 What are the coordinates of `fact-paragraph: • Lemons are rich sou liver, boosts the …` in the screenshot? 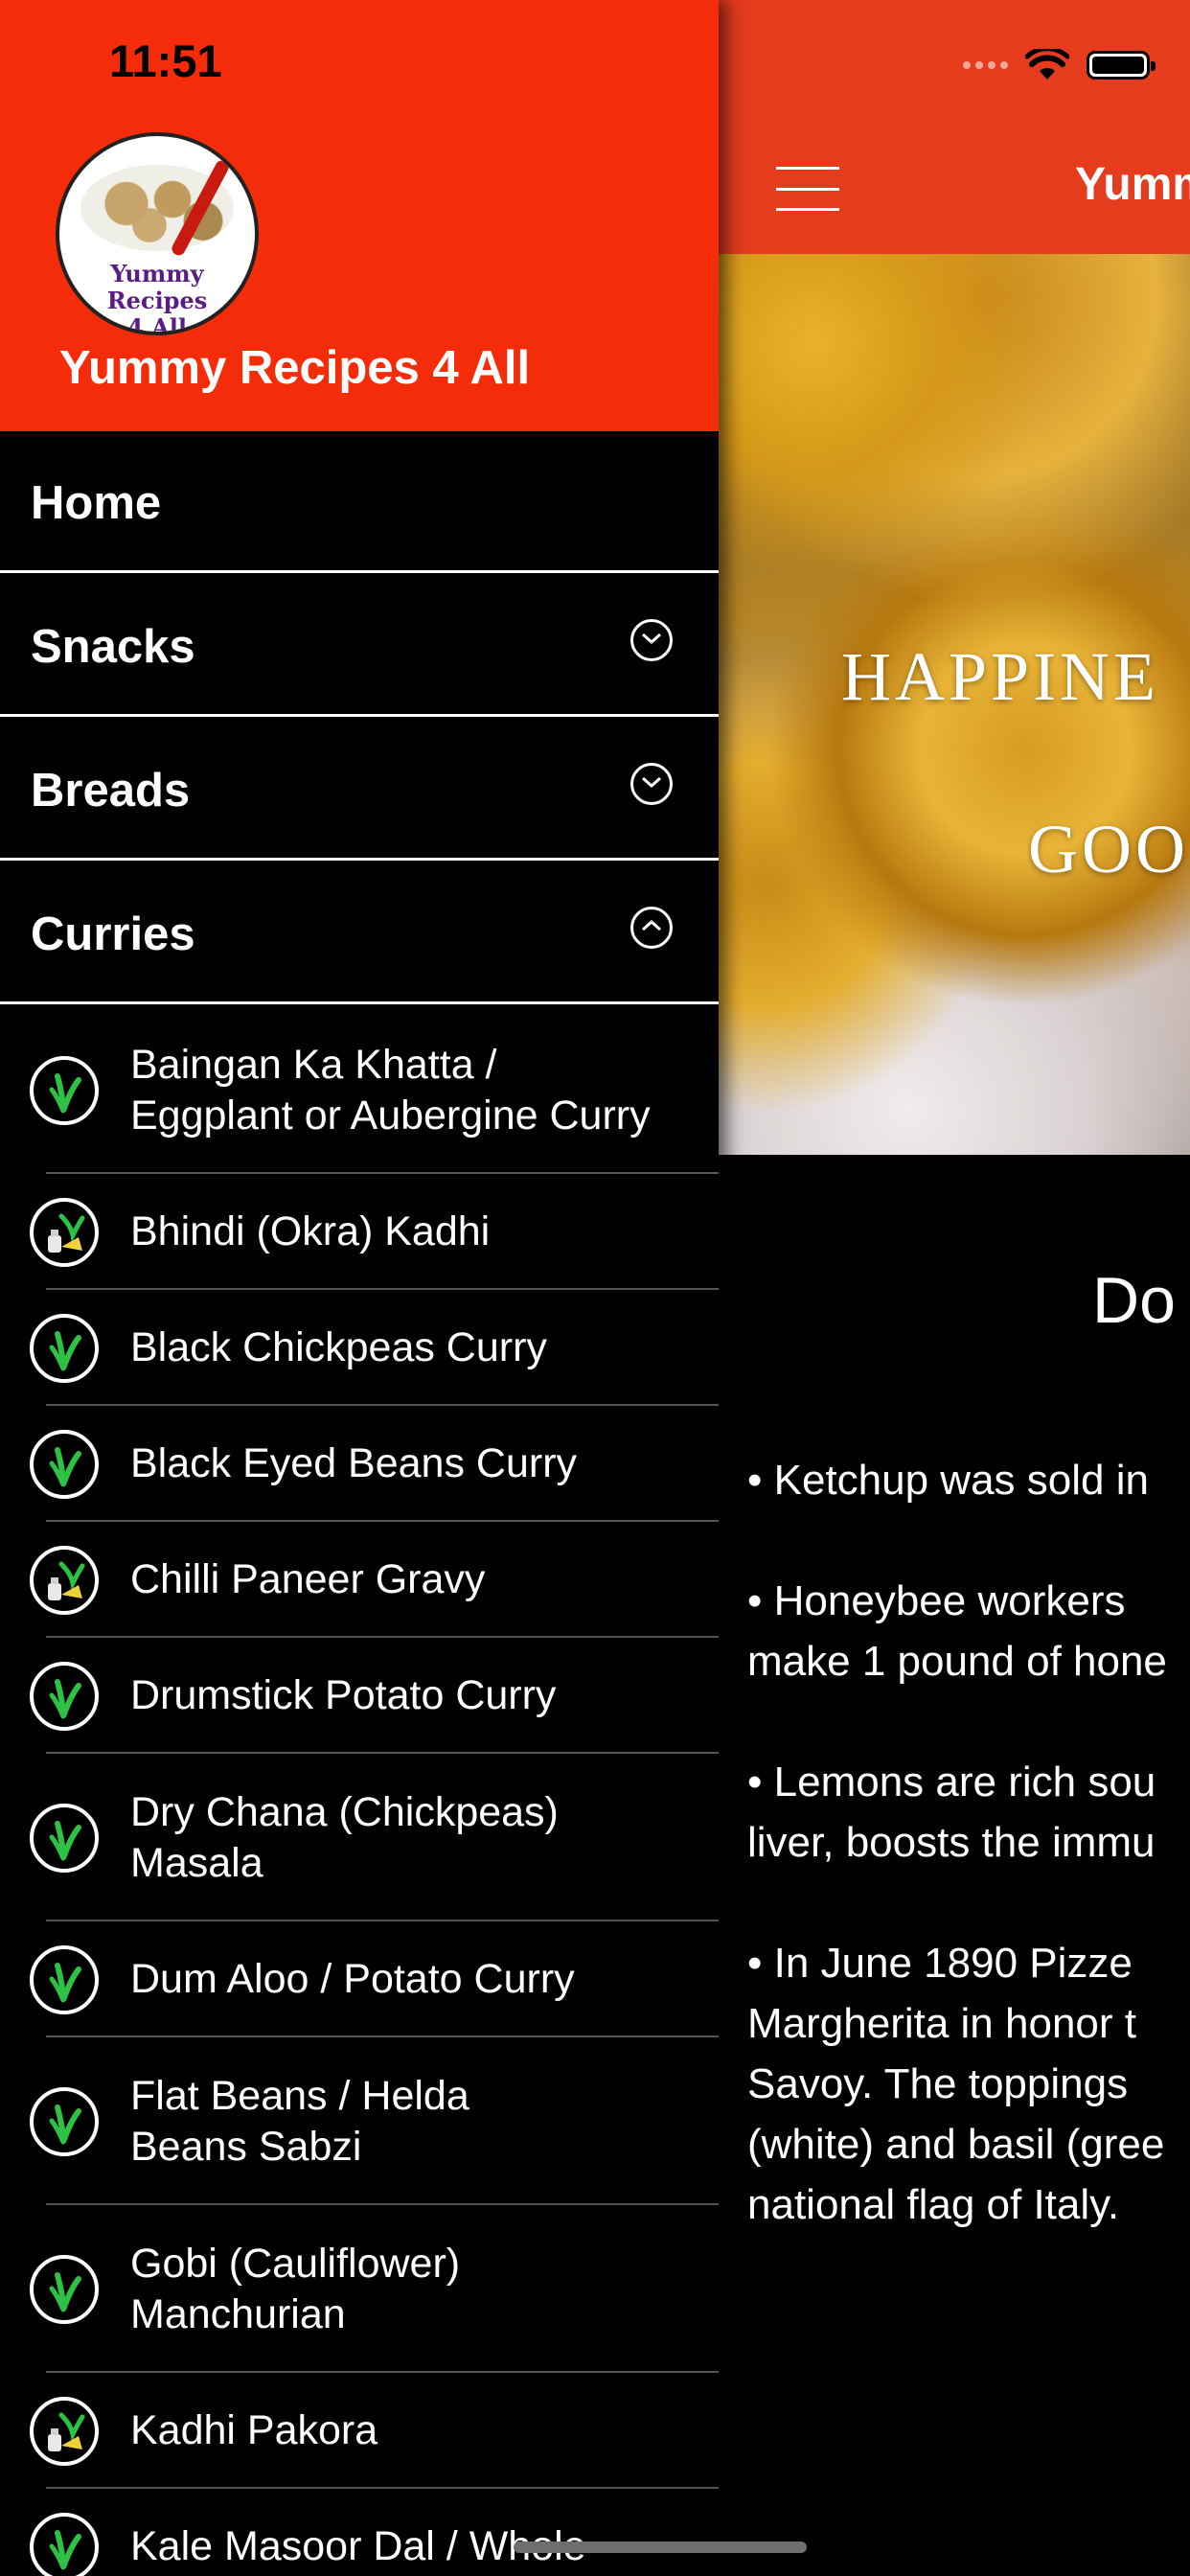 It's located at (952, 1812).